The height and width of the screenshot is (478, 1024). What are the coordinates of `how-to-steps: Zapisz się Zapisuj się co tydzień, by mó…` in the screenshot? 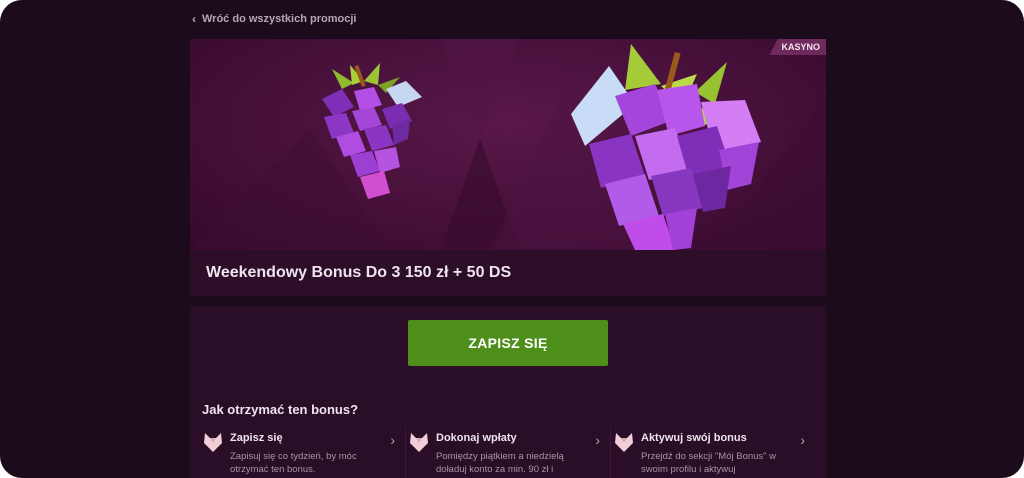 It's located at (508, 453).